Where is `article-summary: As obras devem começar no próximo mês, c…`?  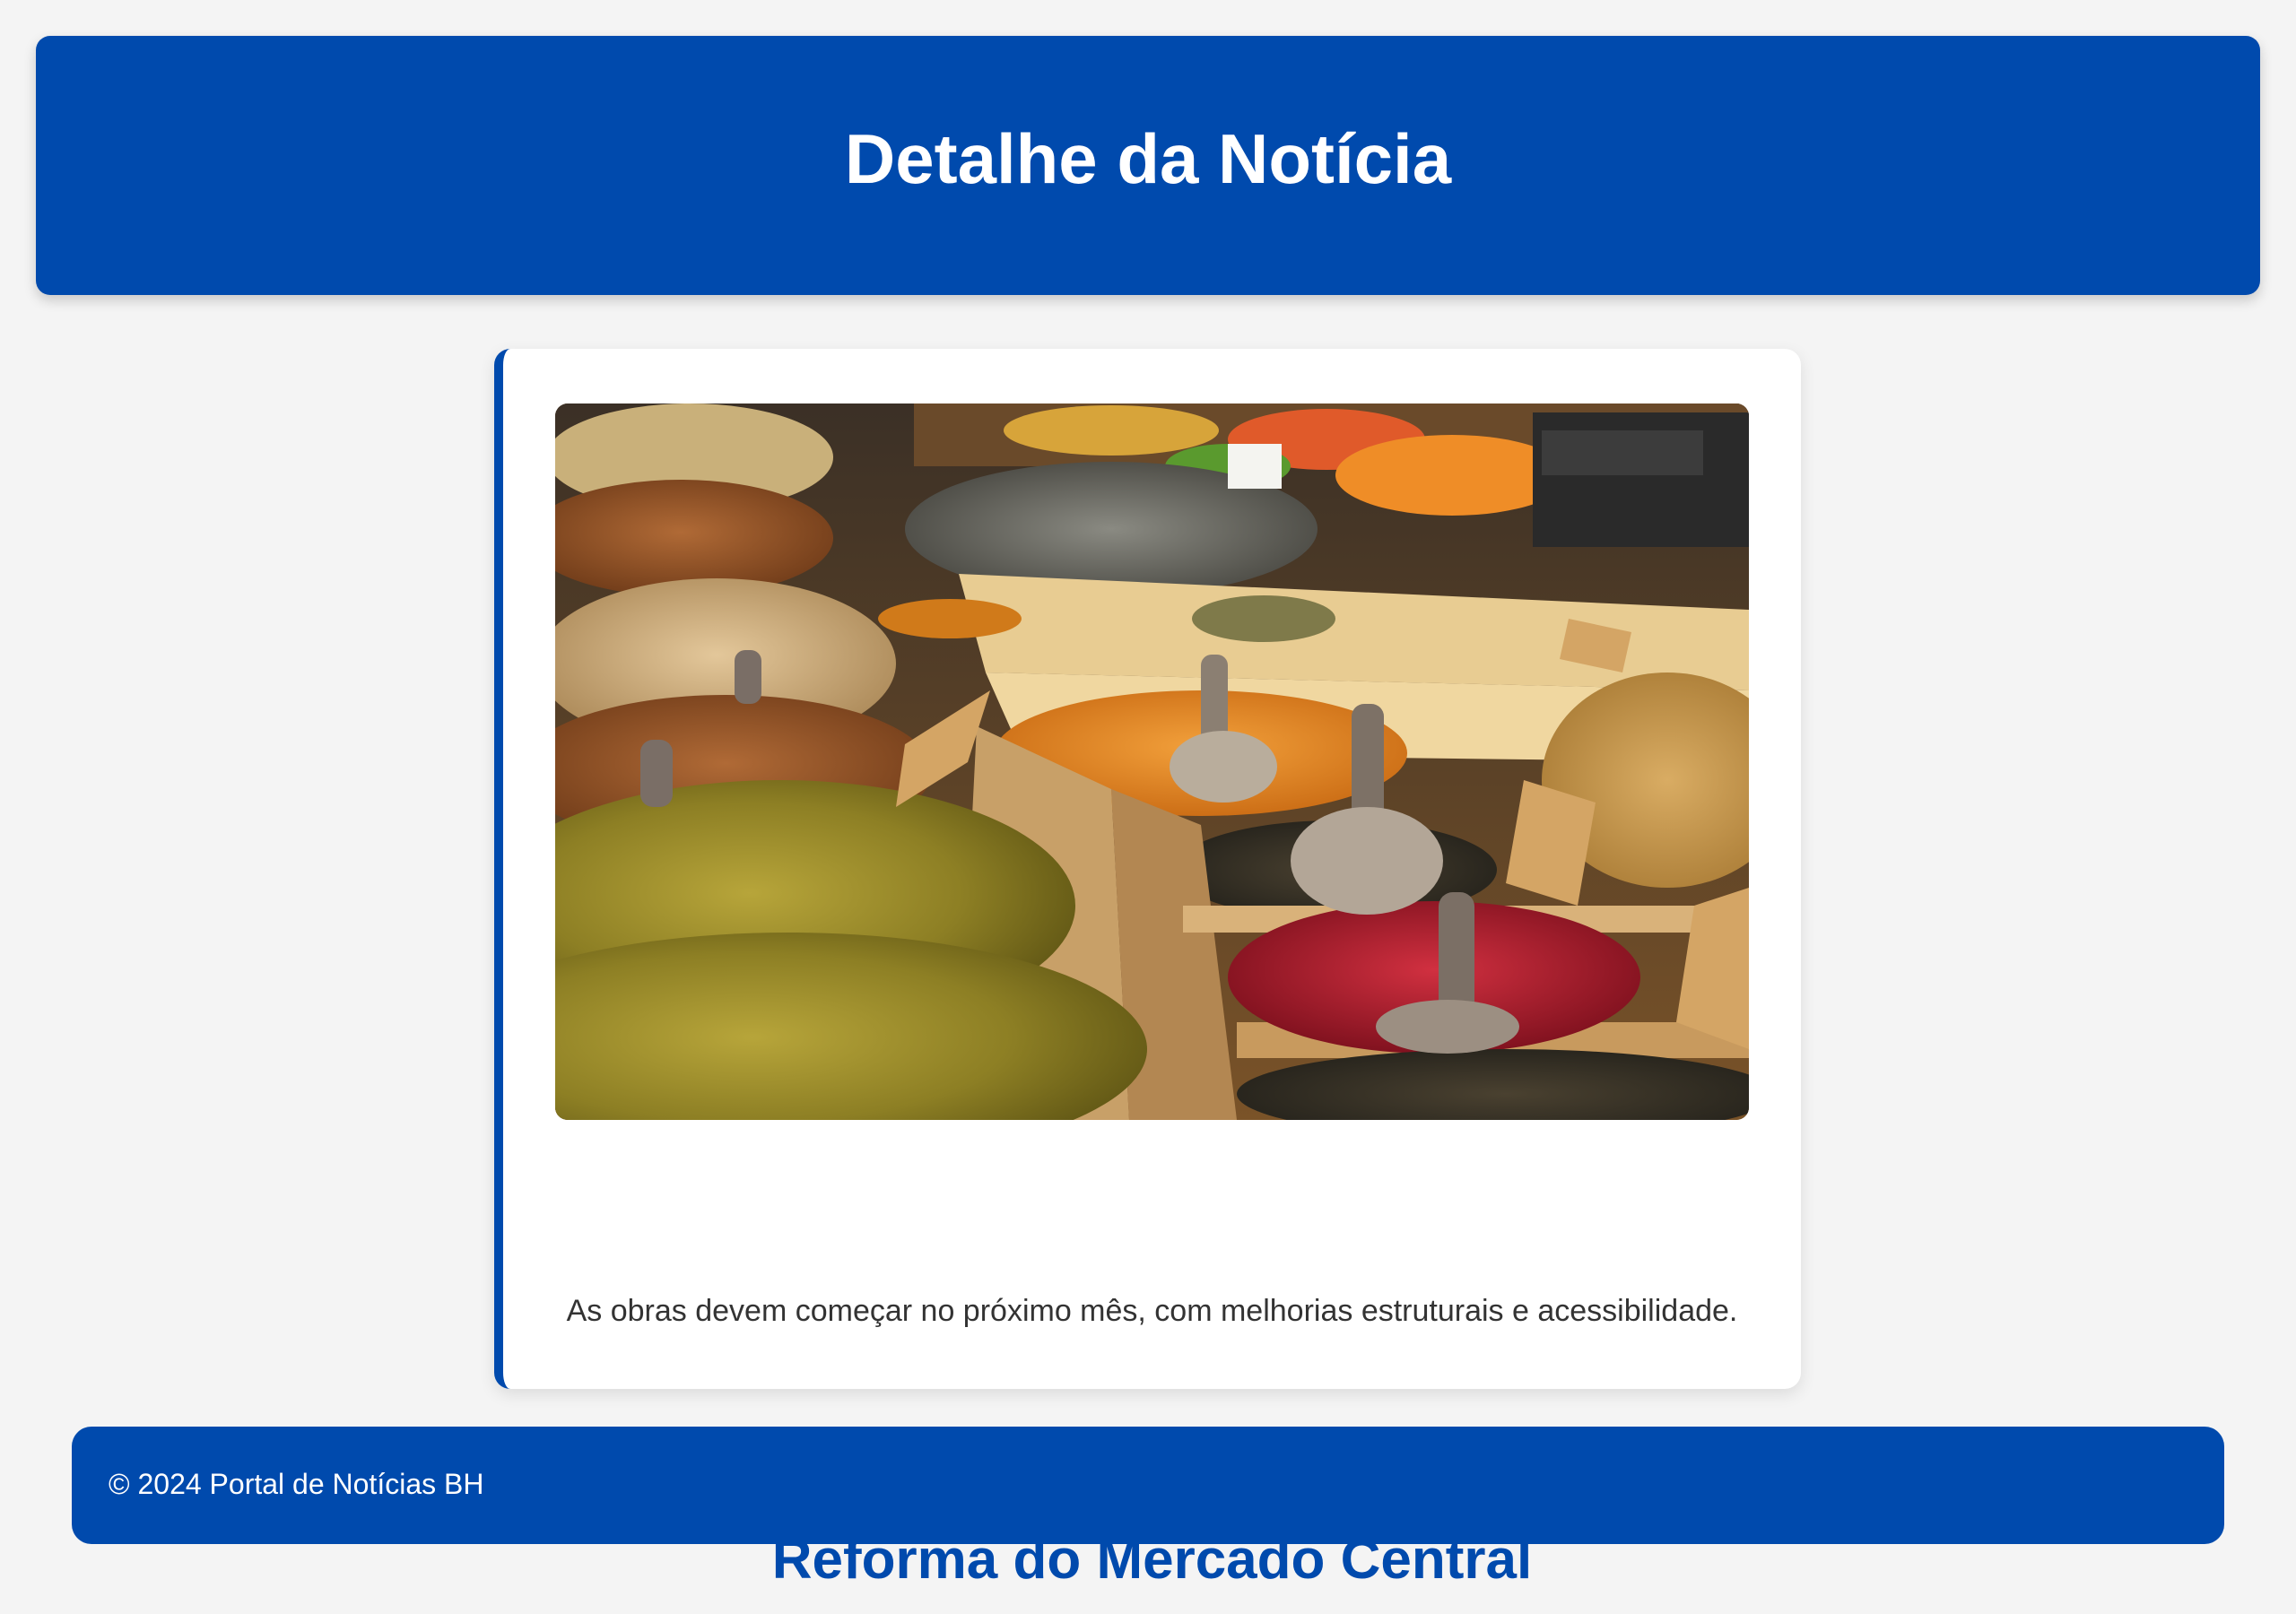 article-summary: As obras devem começar no próximo mês, c… is located at coordinates (1152, 1311).